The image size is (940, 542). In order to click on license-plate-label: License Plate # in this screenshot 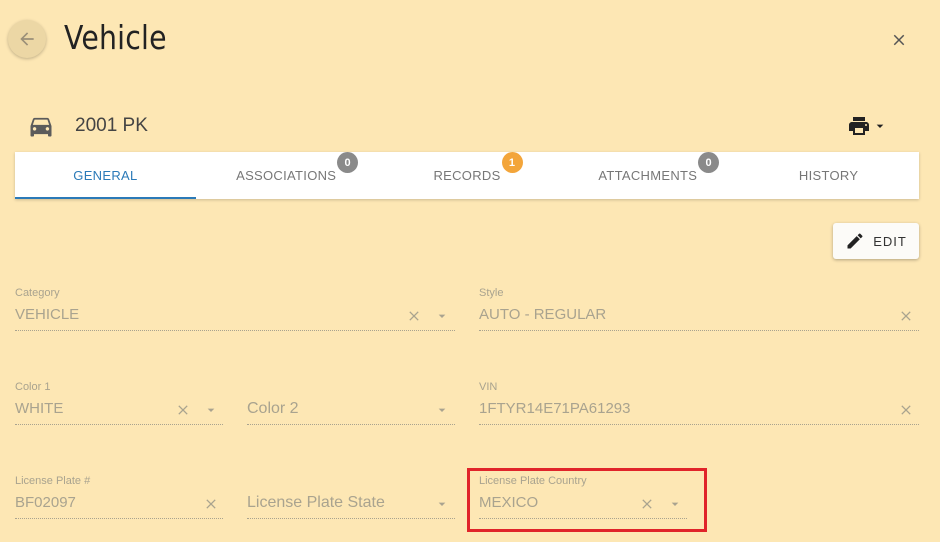, I will do `click(53, 481)`.